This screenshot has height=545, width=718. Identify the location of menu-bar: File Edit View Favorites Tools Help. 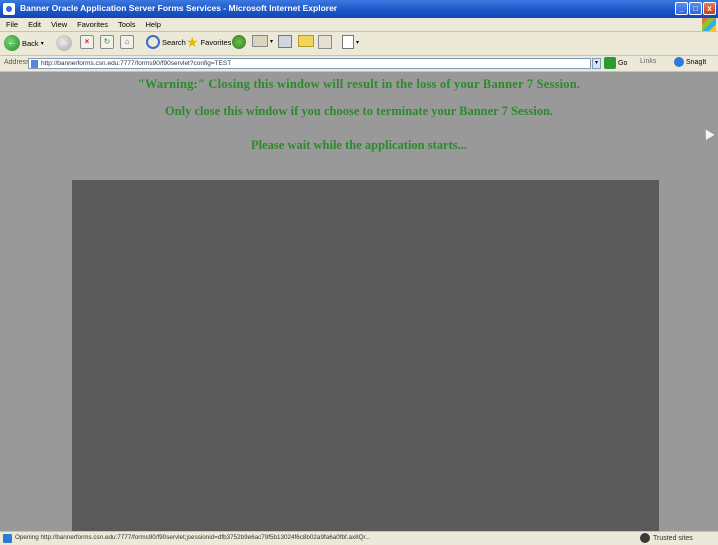
(359, 25).